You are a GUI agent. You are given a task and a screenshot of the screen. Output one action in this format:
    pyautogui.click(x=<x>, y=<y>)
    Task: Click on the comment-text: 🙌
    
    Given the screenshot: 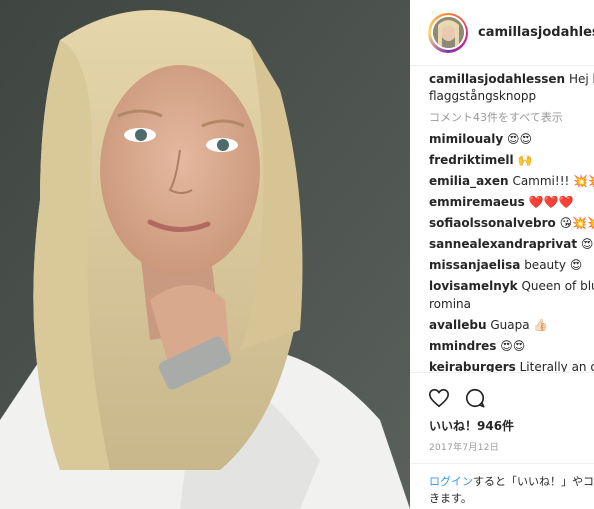 What is the action you would take?
    pyautogui.click(x=525, y=160)
    